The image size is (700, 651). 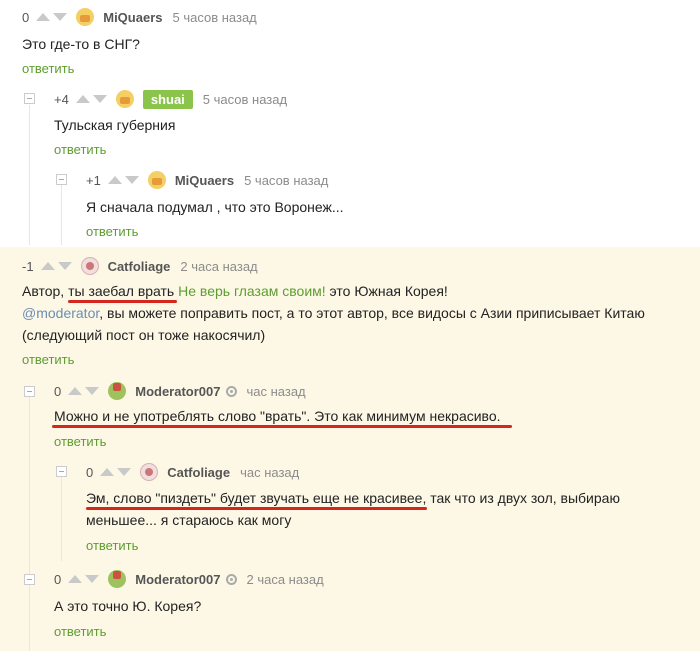 I want to click on comment-header: +4 shuai 5 часов назад, so click(x=170, y=99).